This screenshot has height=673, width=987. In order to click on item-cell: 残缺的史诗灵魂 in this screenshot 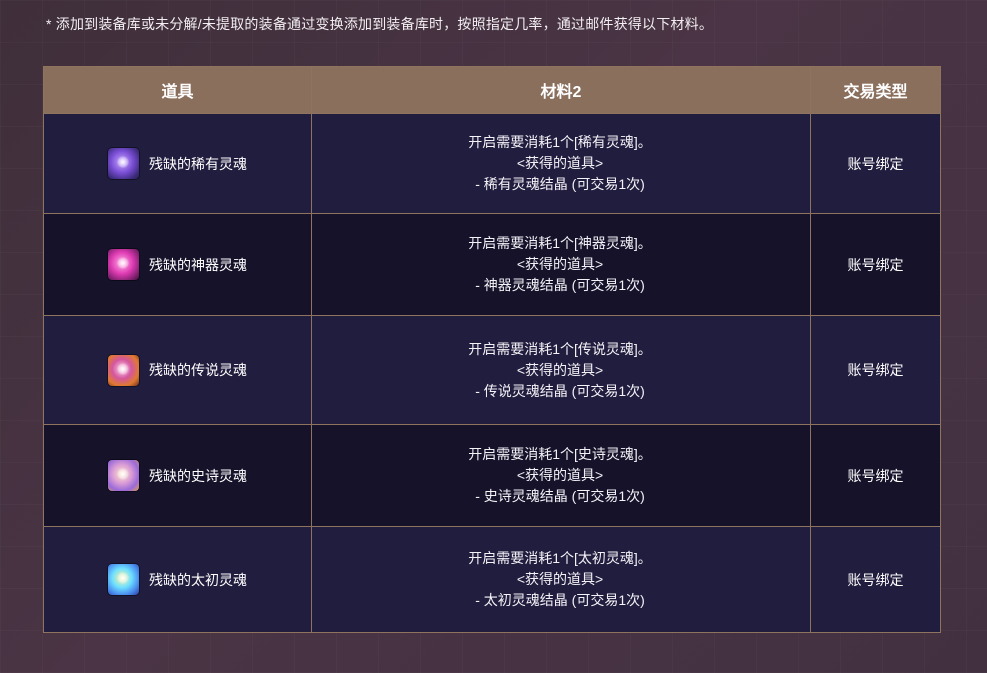, I will do `click(177, 475)`.